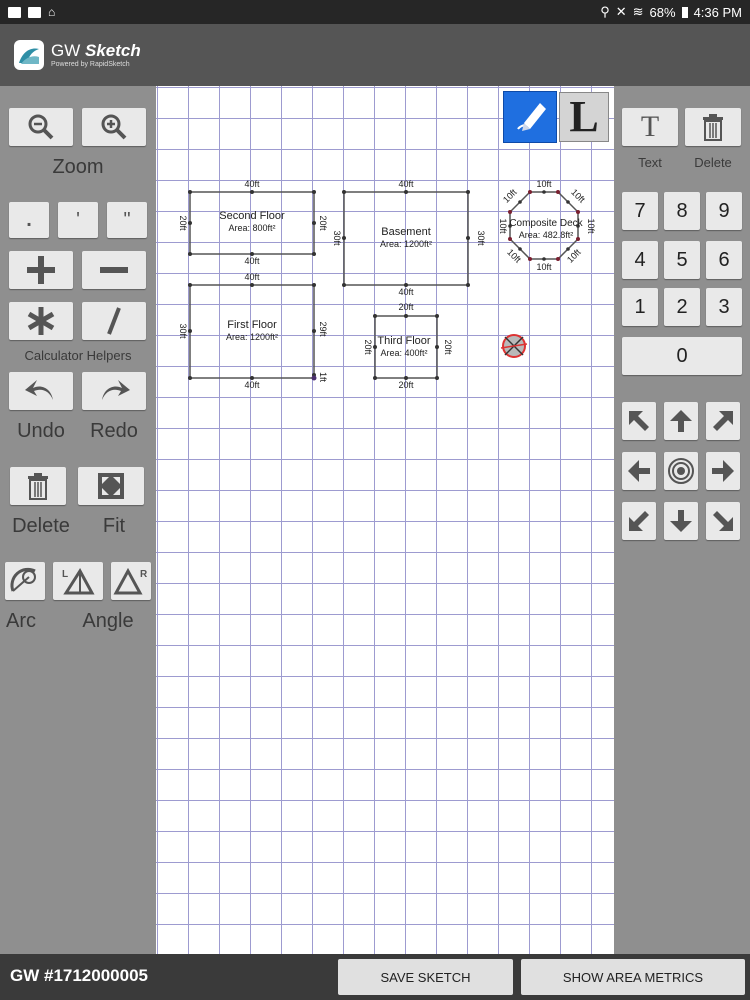  I want to click on basement-area: Area: 1200ft², so click(406, 244).